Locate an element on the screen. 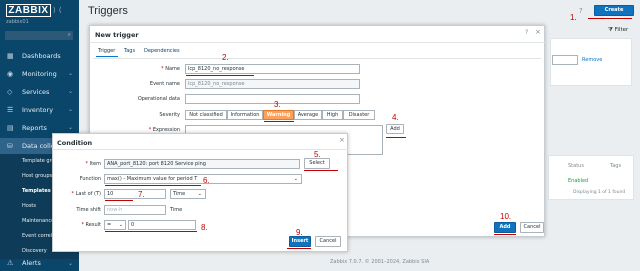 Image resolution: width=640 pixels, height=271 pixels. severity-average: Average is located at coordinates (308, 115).